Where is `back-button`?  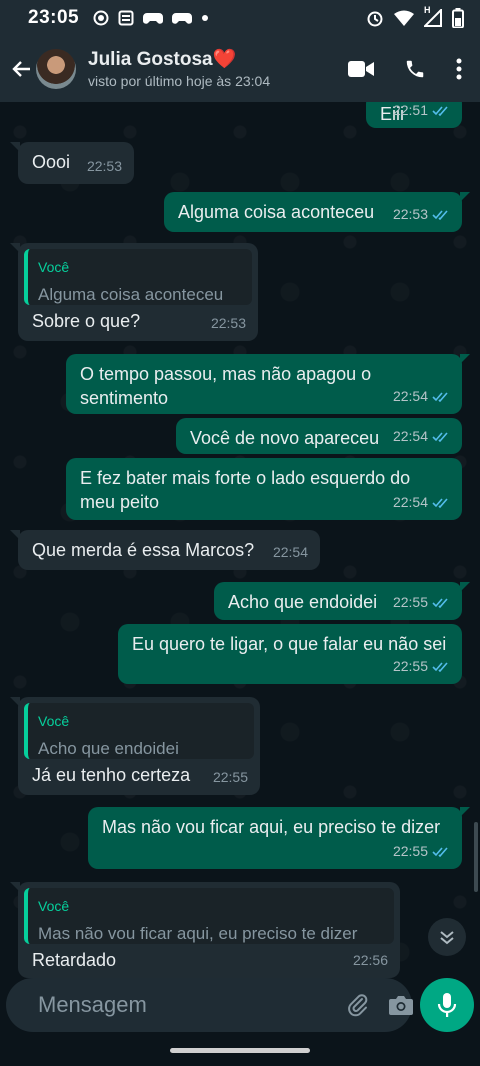 back-button is located at coordinates (21, 69).